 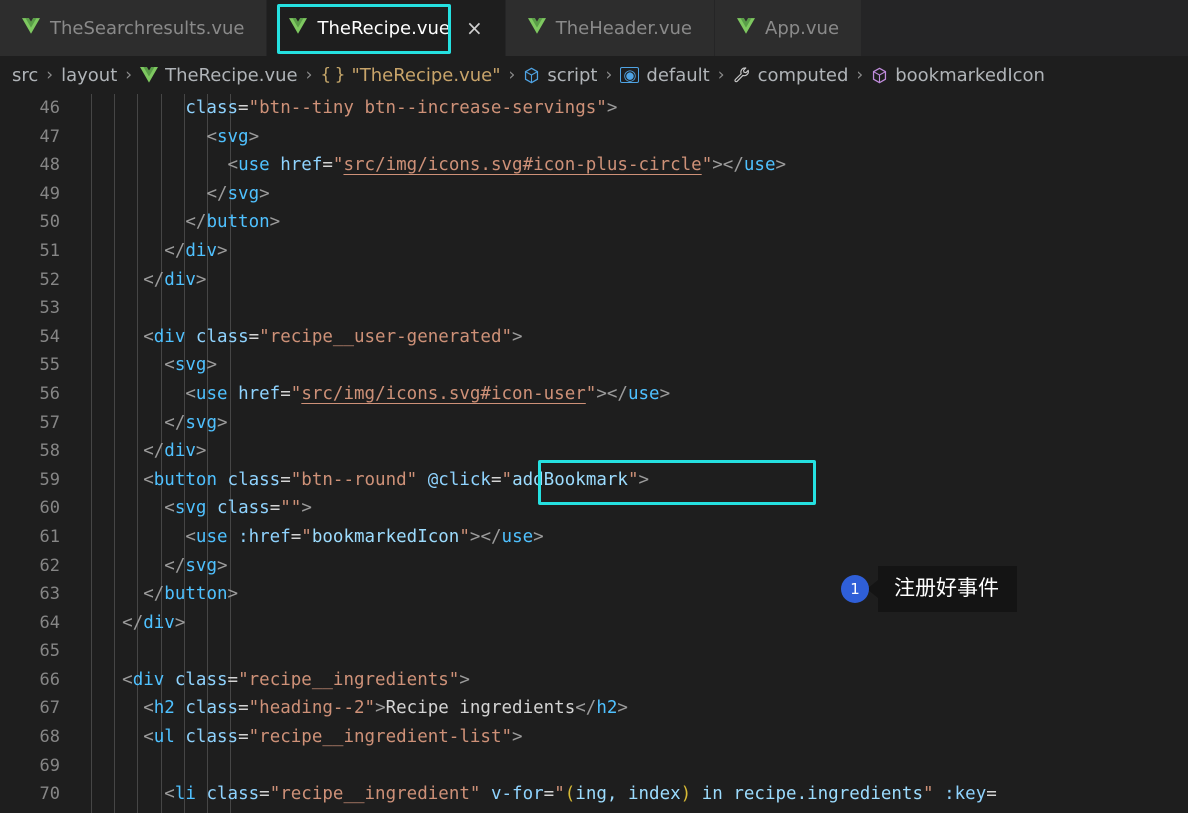 What do you see at coordinates (49, 565) in the screenshot?
I see `line-number: 62` at bounding box center [49, 565].